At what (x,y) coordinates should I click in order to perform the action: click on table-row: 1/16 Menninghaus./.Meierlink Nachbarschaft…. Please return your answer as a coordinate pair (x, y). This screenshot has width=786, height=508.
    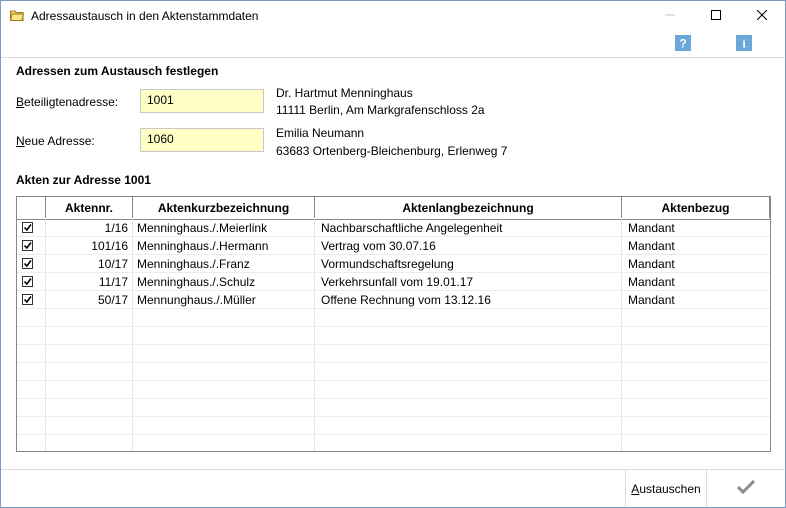
    Looking at the image, I should click on (393, 228).